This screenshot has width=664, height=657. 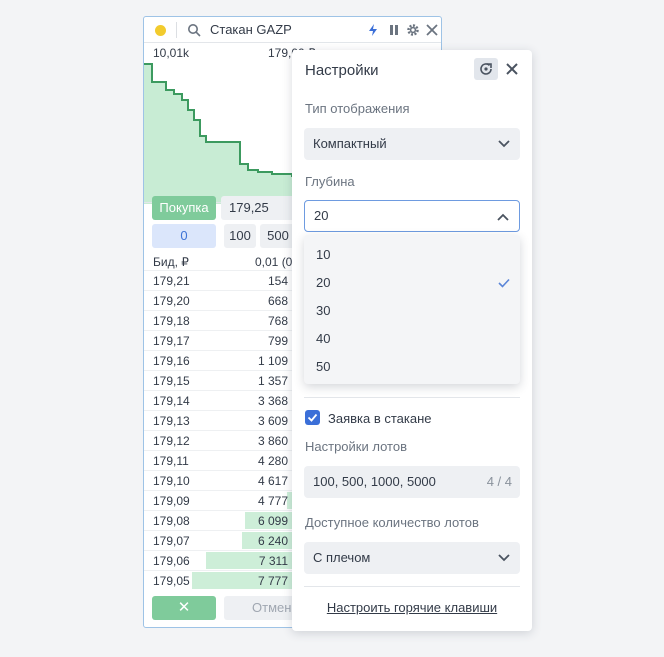 I want to click on widget-header: Стакан GAZP, so click(x=292, y=30).